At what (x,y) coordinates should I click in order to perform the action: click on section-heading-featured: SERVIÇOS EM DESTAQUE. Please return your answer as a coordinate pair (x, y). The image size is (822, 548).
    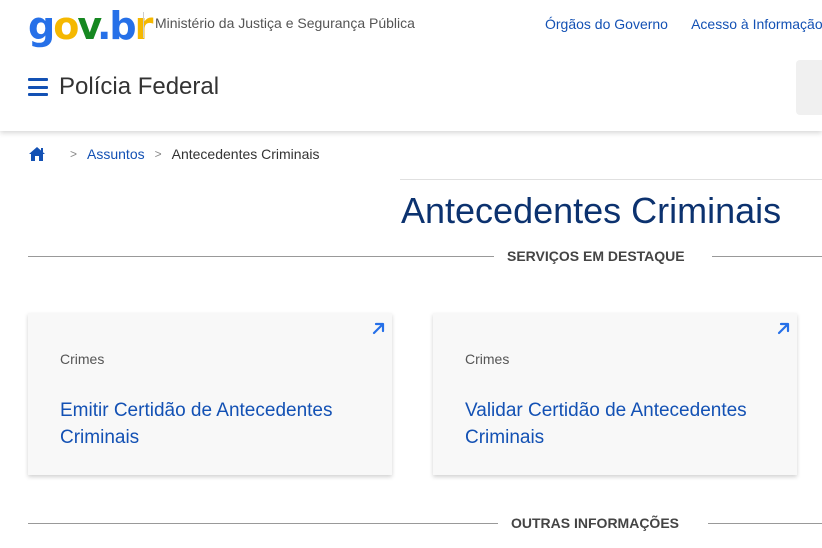
    Looking at the image, I should click on (425, 256).